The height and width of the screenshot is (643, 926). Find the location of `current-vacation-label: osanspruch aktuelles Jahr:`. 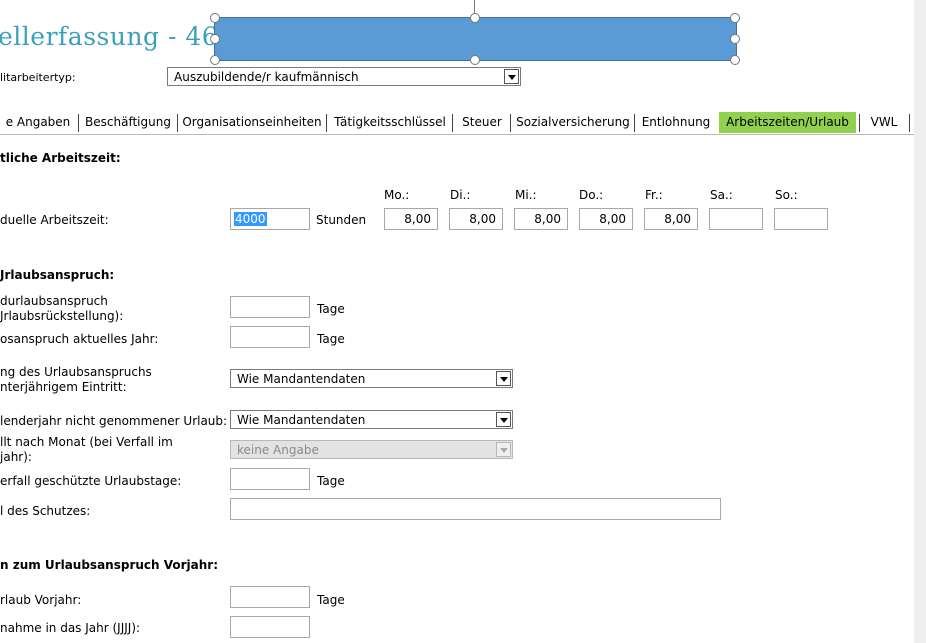

current-vacation-label: osanspruch aktuelles Jahr: is located at coordinates (79, 339).